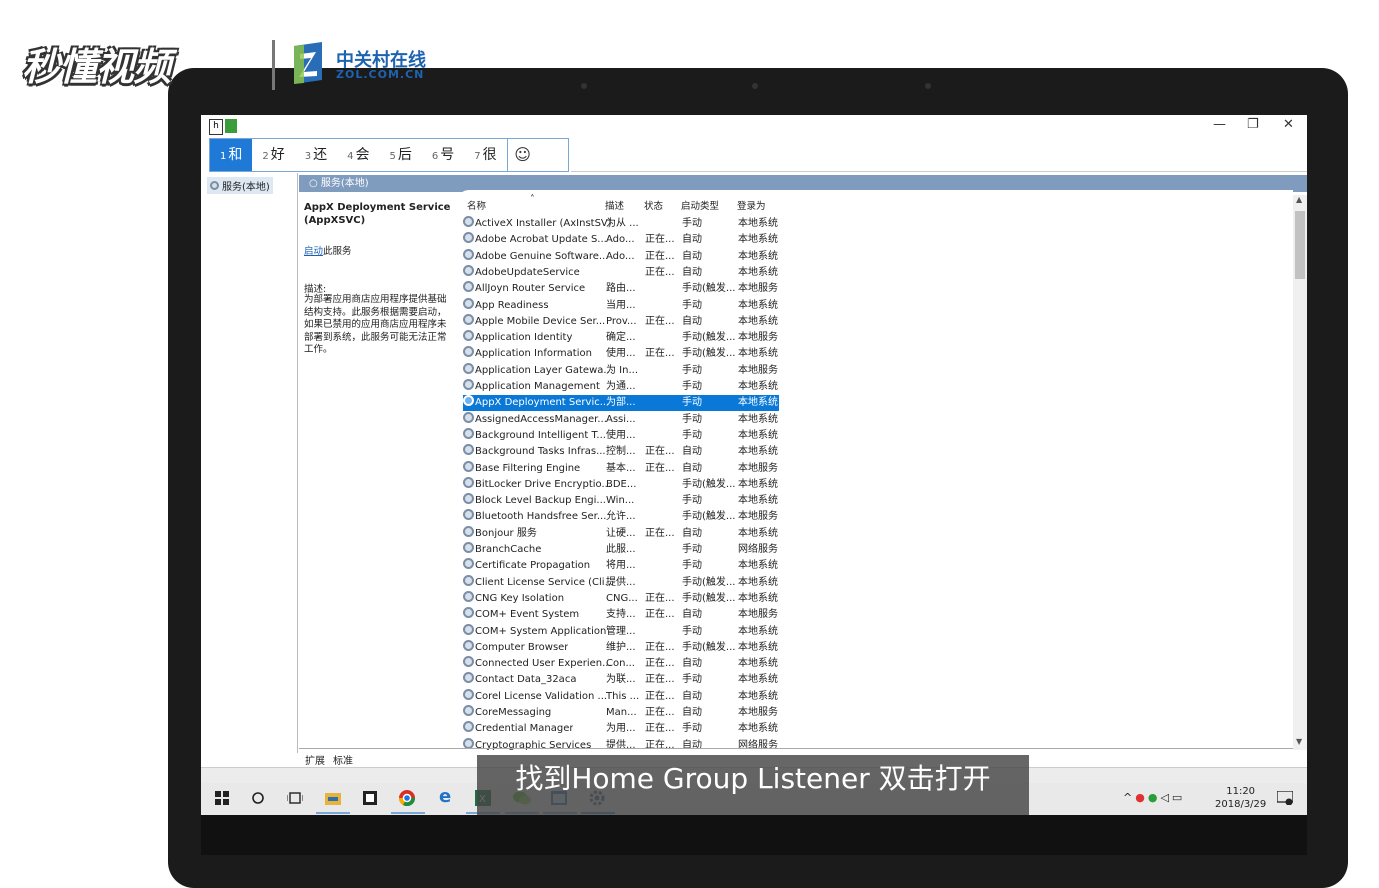 The image size is (1379, 888). I want to click on ime-candidate-7: 7很, so click(485, 155).